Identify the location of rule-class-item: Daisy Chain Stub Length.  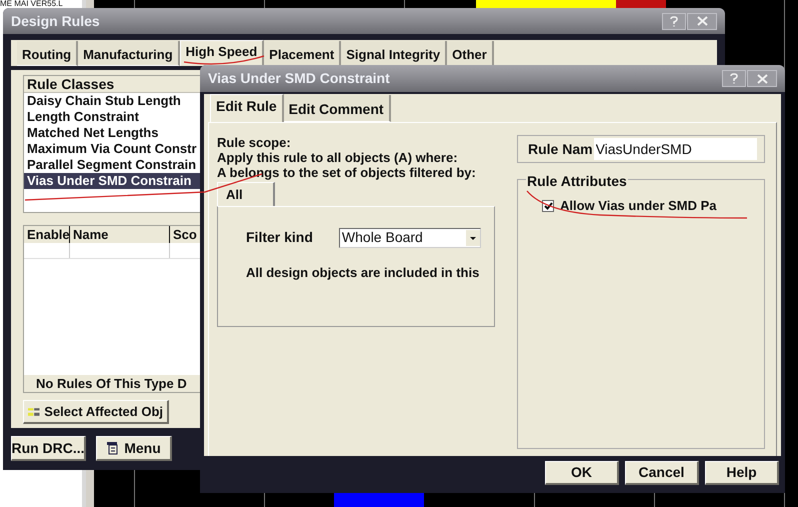
(114, 101).